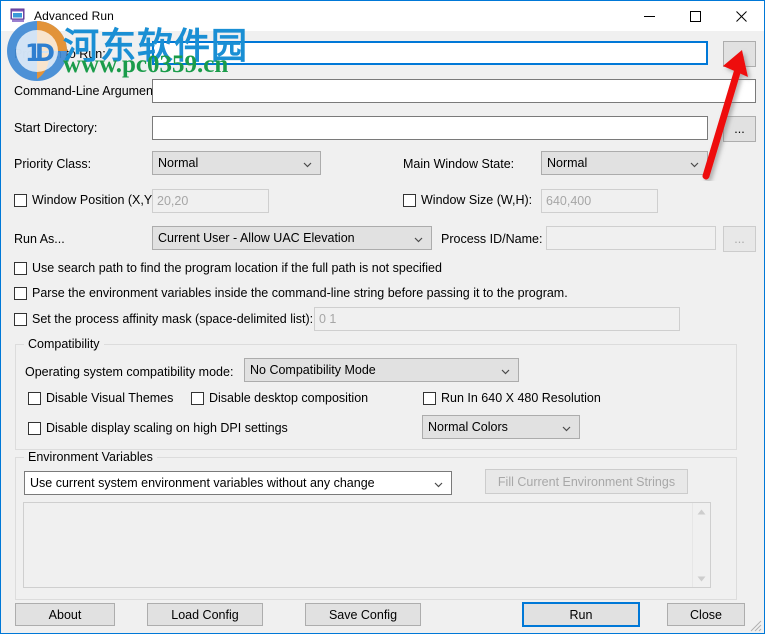 Image resolution: width=765 pixels, height=634 pixels. I want to click on scroll-down-icon, so click(701, 578).